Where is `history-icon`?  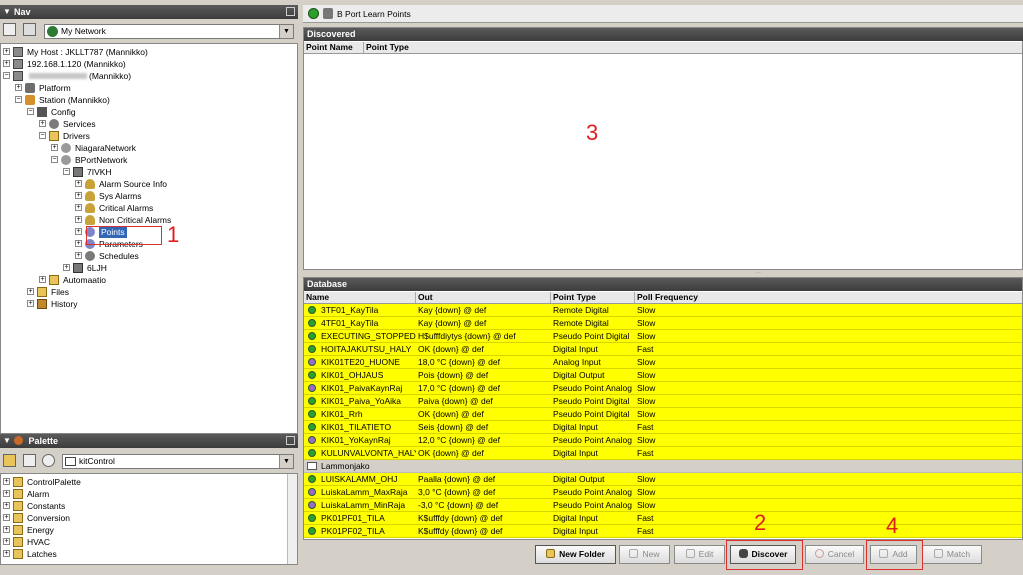
history-icon is located at coordinates (42, 304).